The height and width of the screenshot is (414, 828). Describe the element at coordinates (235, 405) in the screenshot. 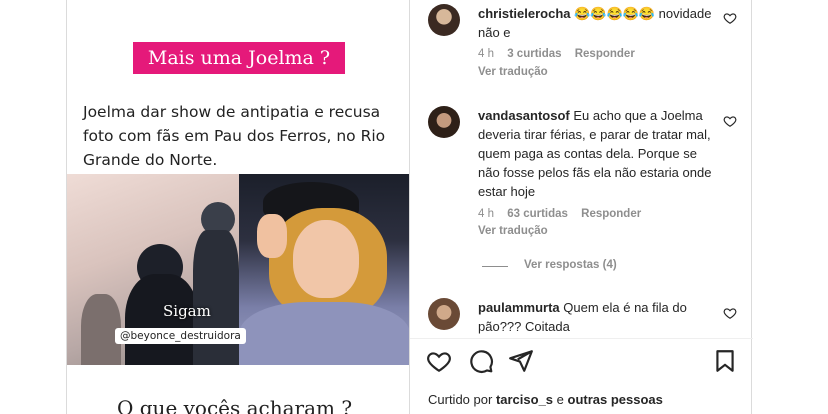

I see `post-question: O que vocês acharam ?` at that location.